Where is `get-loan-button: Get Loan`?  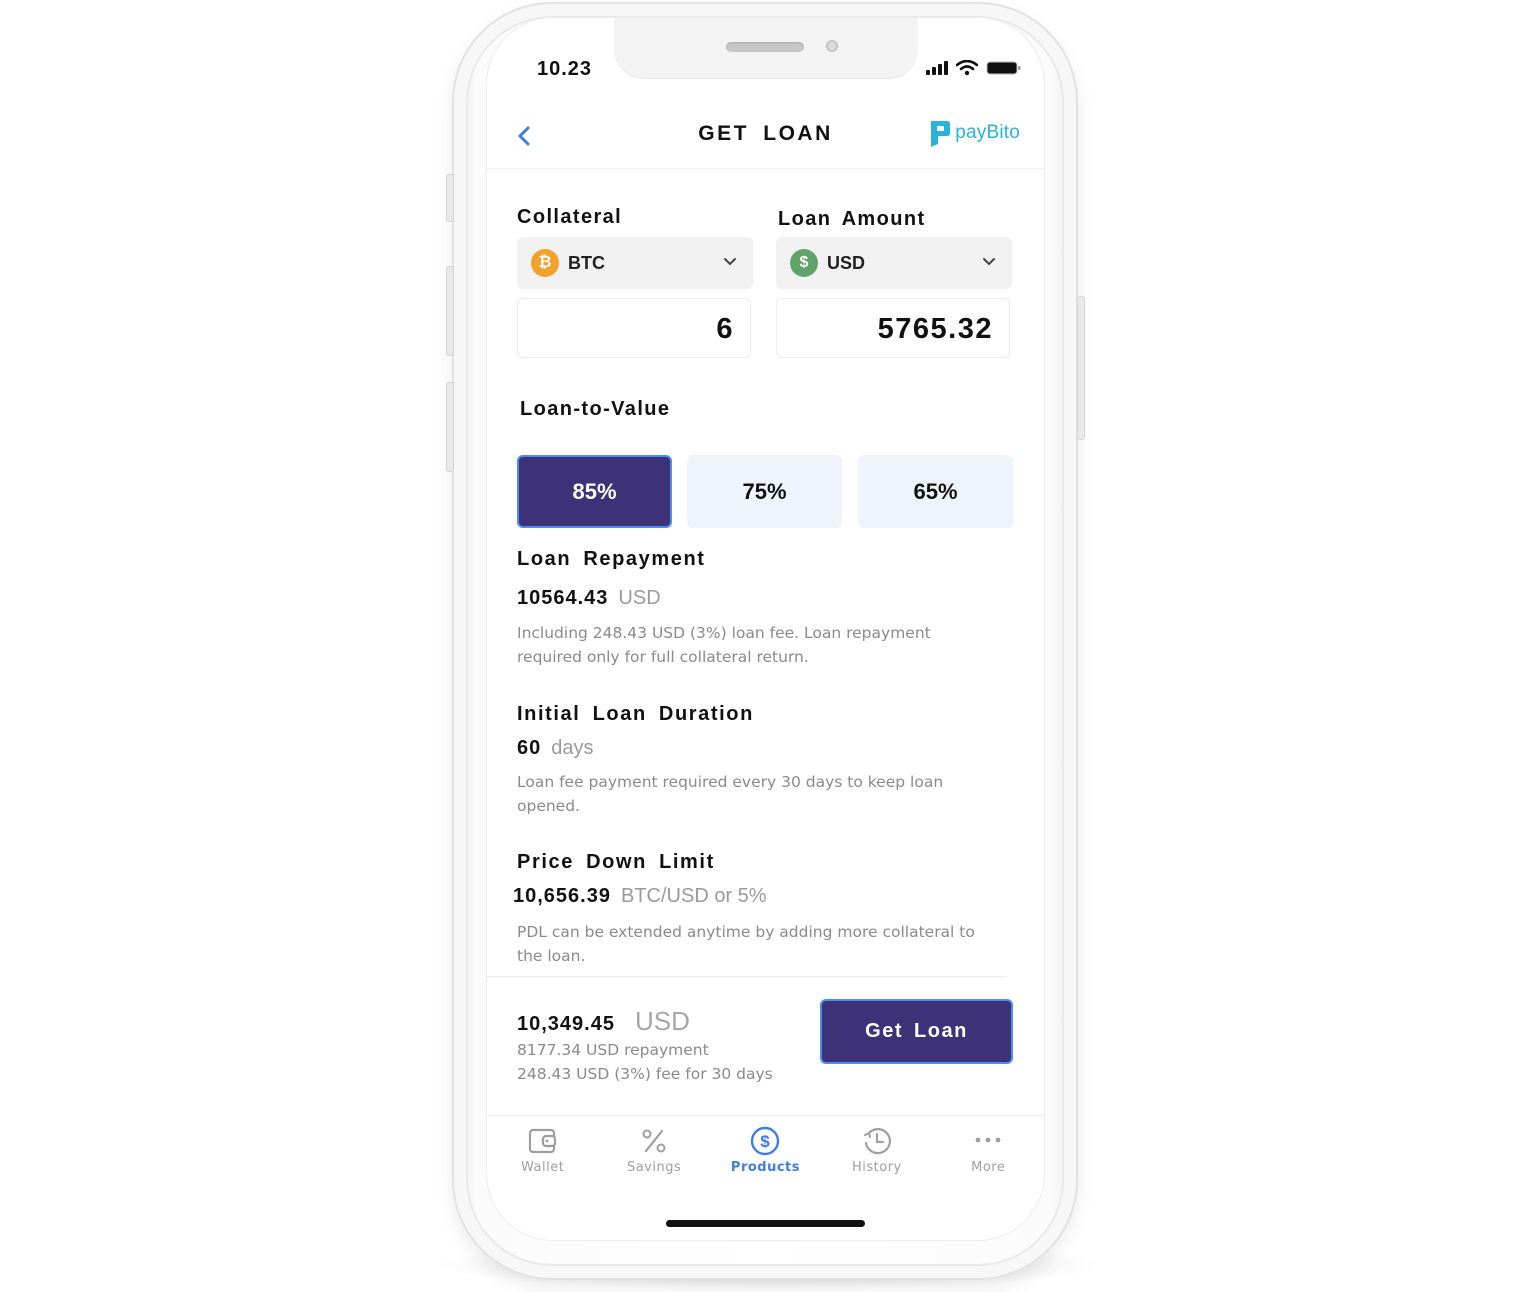 get-loan-button: Get Loan is located at coordinates (916, 1031).